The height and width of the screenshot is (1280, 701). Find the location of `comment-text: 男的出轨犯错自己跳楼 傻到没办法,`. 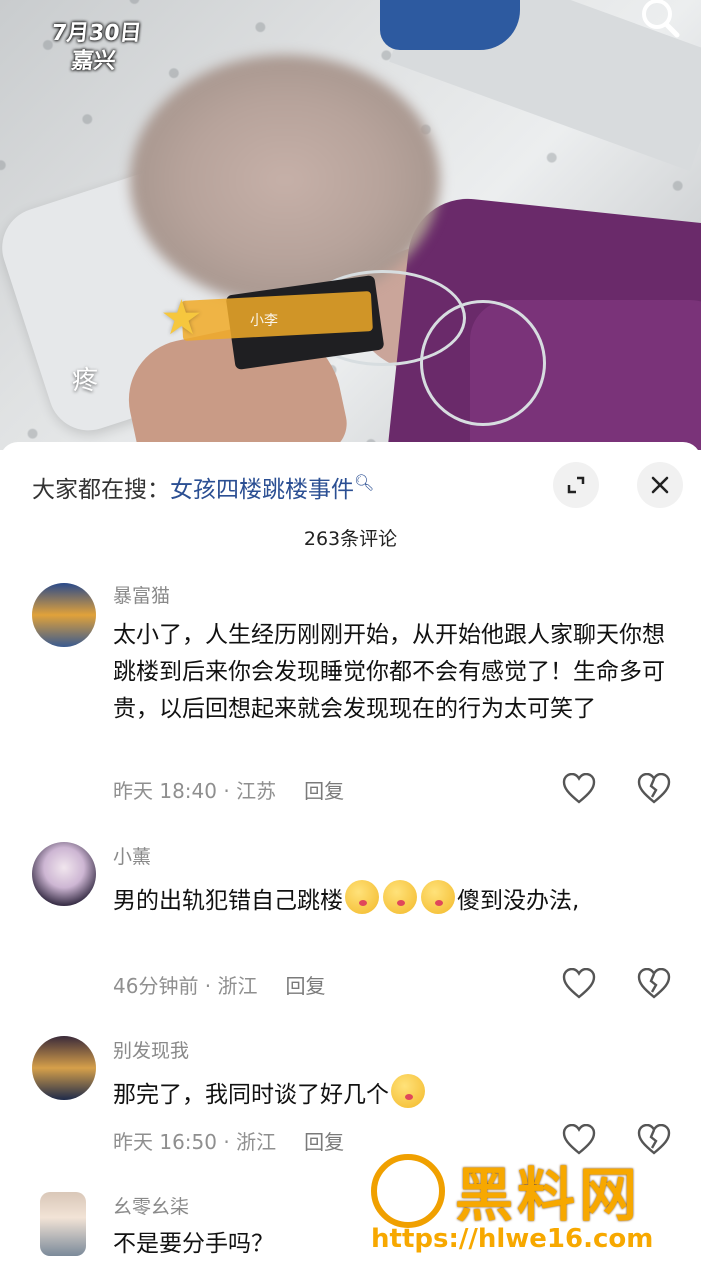

comment-text: 男的出轨犯错自己跳楼 傻到没办法, is located at coordinates (395, 900).